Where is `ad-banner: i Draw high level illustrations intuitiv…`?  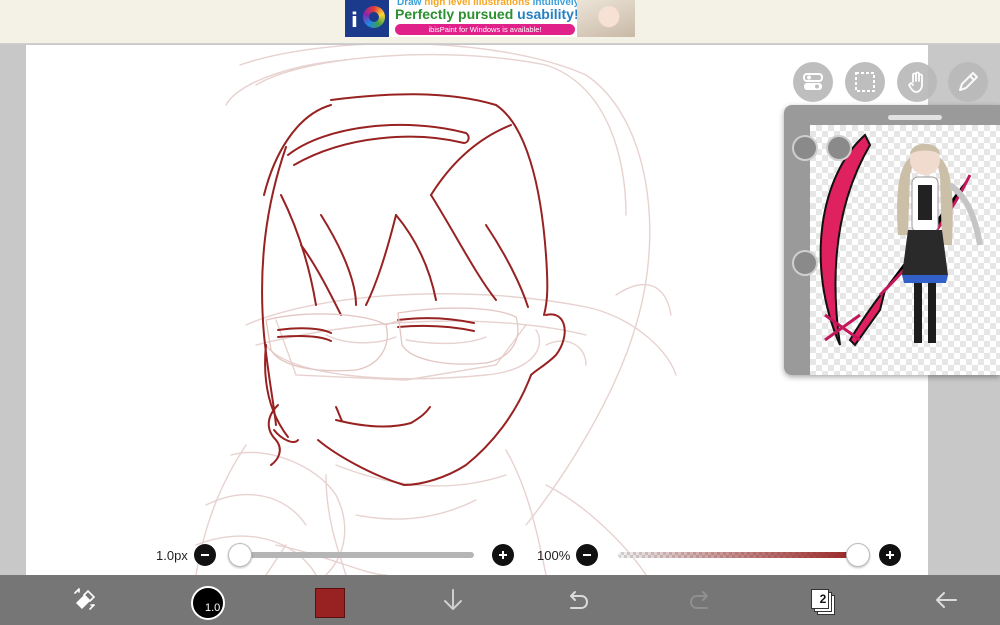
ad-banner: i Draw high level illustrations intuitiv… is located at coordinates (490, 18).